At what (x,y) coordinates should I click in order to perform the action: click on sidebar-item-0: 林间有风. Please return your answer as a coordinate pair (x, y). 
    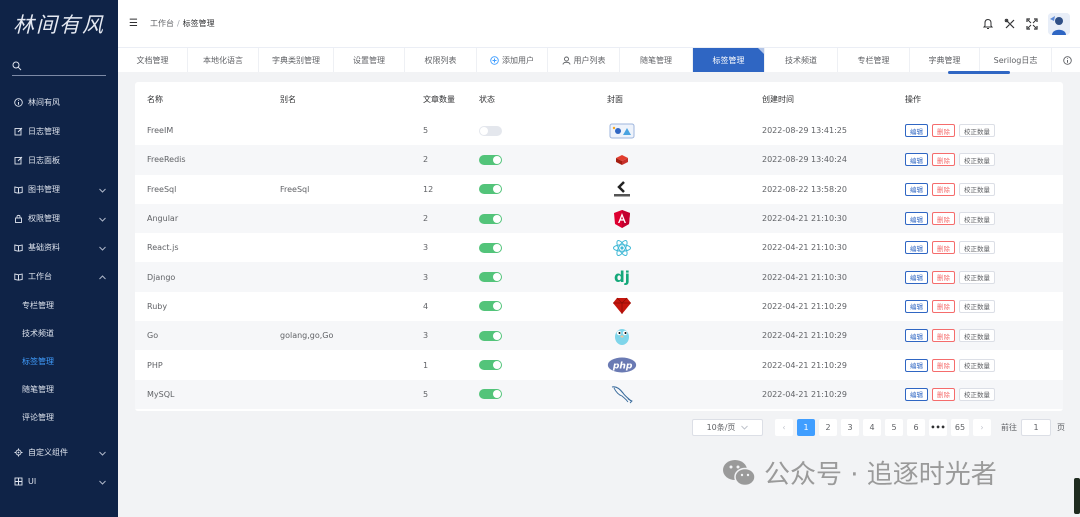
    Looking at the image, I should click on (59, 102).